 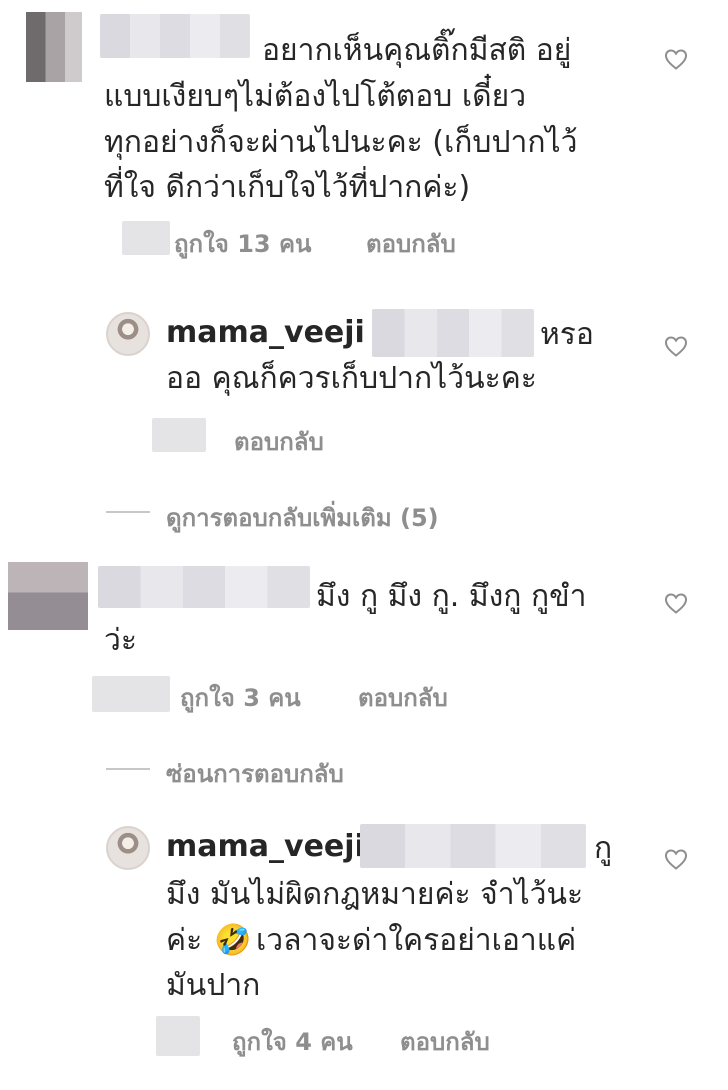 What do you see at coordinates (375, 894) in the screenshot?
I see `comment-text-line: มึง มันไม่ผิดกฎหมายค่ะ จำไว้นะ` at bounding box center [375, 894].